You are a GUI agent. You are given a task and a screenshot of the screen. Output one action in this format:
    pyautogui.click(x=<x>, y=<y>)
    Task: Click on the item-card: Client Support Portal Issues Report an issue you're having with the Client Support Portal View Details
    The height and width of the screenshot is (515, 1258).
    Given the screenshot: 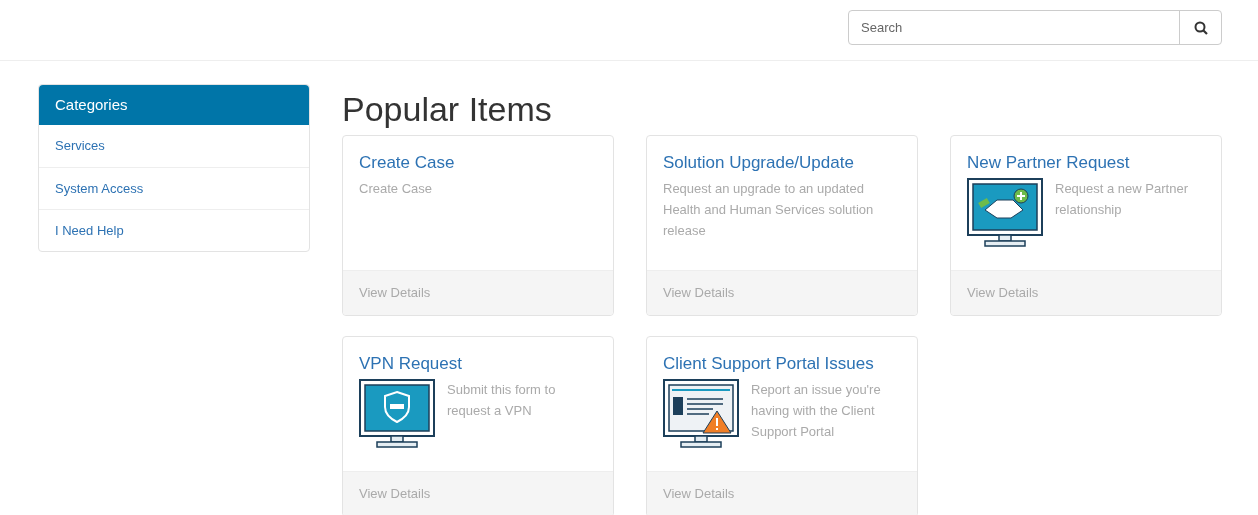 What is the action you would take?
    pyautogui.click(x=782, y=425)
    